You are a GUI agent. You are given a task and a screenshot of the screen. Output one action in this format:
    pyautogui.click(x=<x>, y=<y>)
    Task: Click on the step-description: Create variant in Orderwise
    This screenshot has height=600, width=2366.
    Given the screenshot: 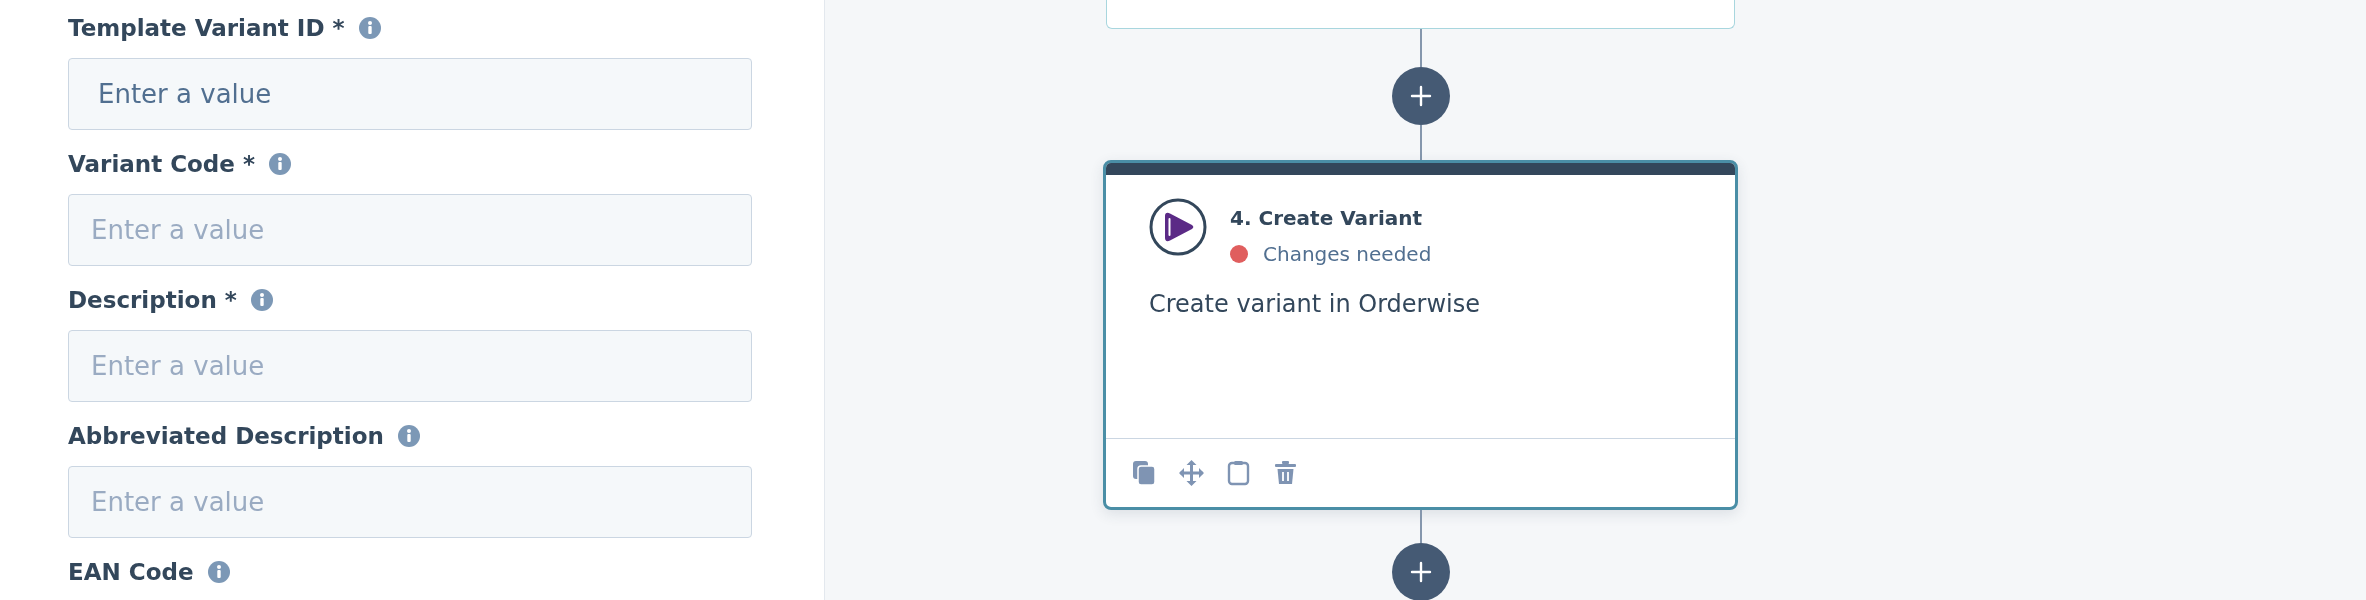 What is the action you would take?
    pyautogui.click(x=1315, y=304)
    